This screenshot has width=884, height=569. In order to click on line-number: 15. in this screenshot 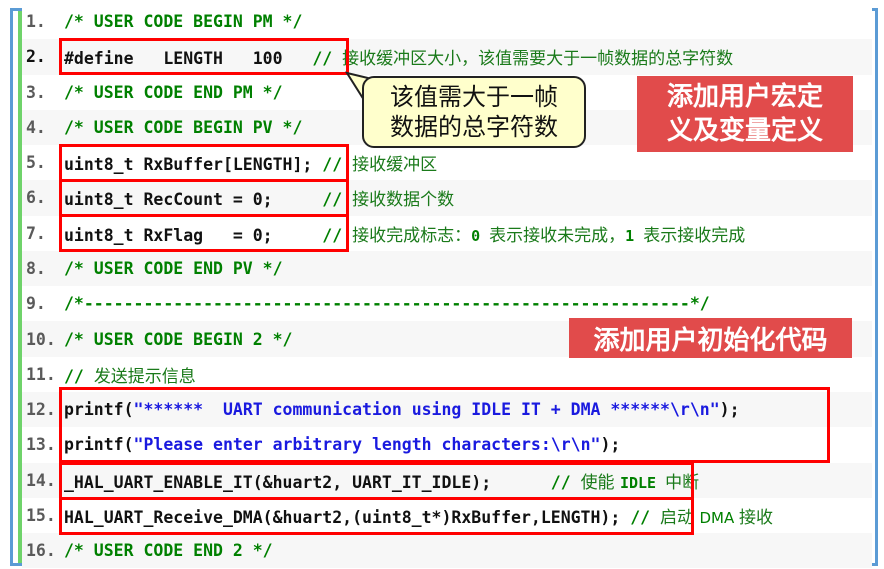, I will do `click(41, 515)`.